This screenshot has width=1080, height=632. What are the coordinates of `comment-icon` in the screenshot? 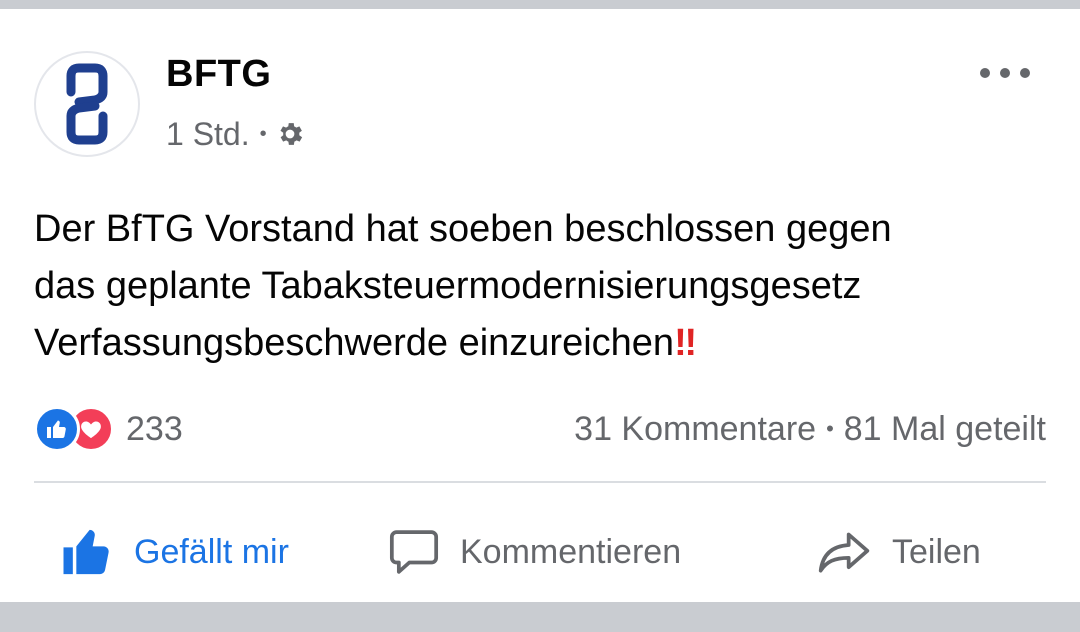 It's located at (414, 552).